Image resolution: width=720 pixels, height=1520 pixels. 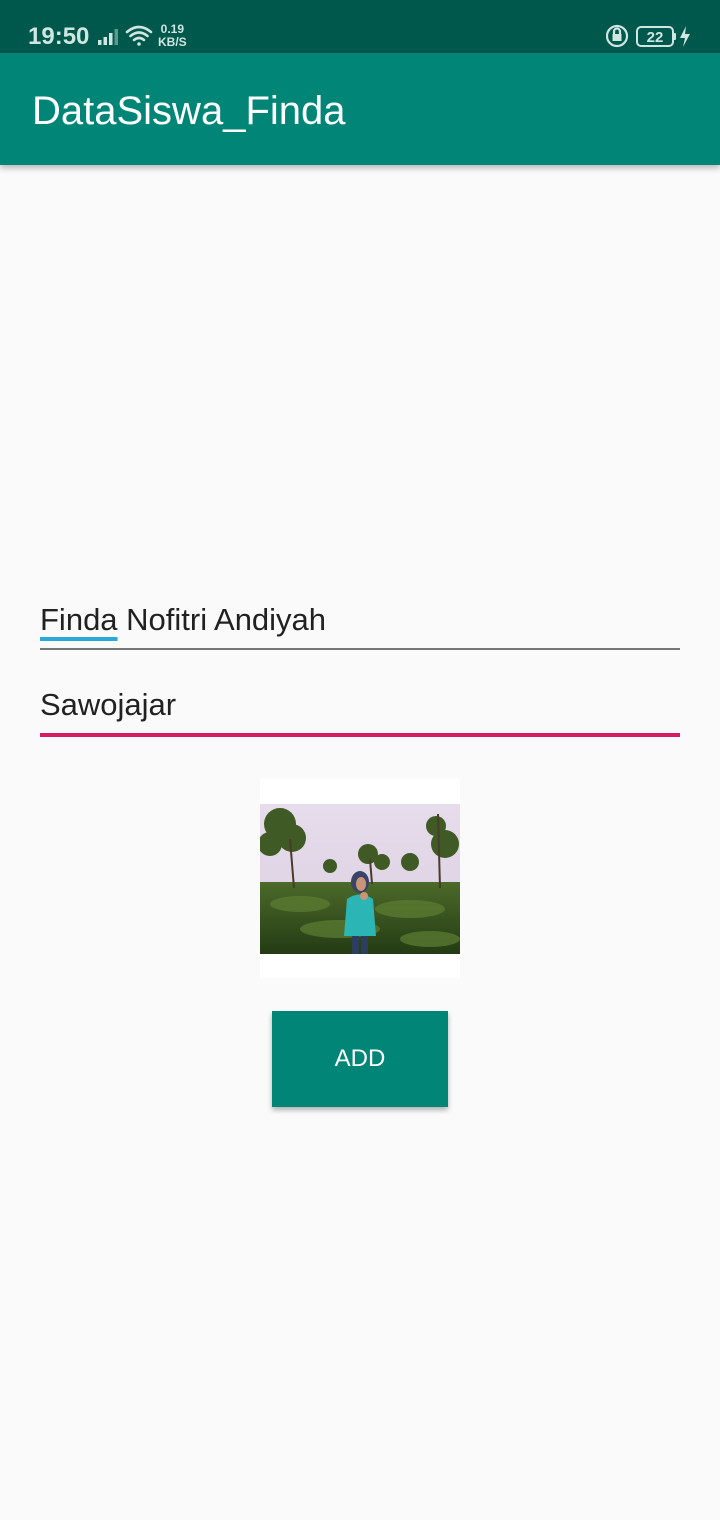 What do you see at coordinates (360, 109) in the screenshot?
I see `app-bar: DataSiswa_Finda` at bounding box center [360, 109].